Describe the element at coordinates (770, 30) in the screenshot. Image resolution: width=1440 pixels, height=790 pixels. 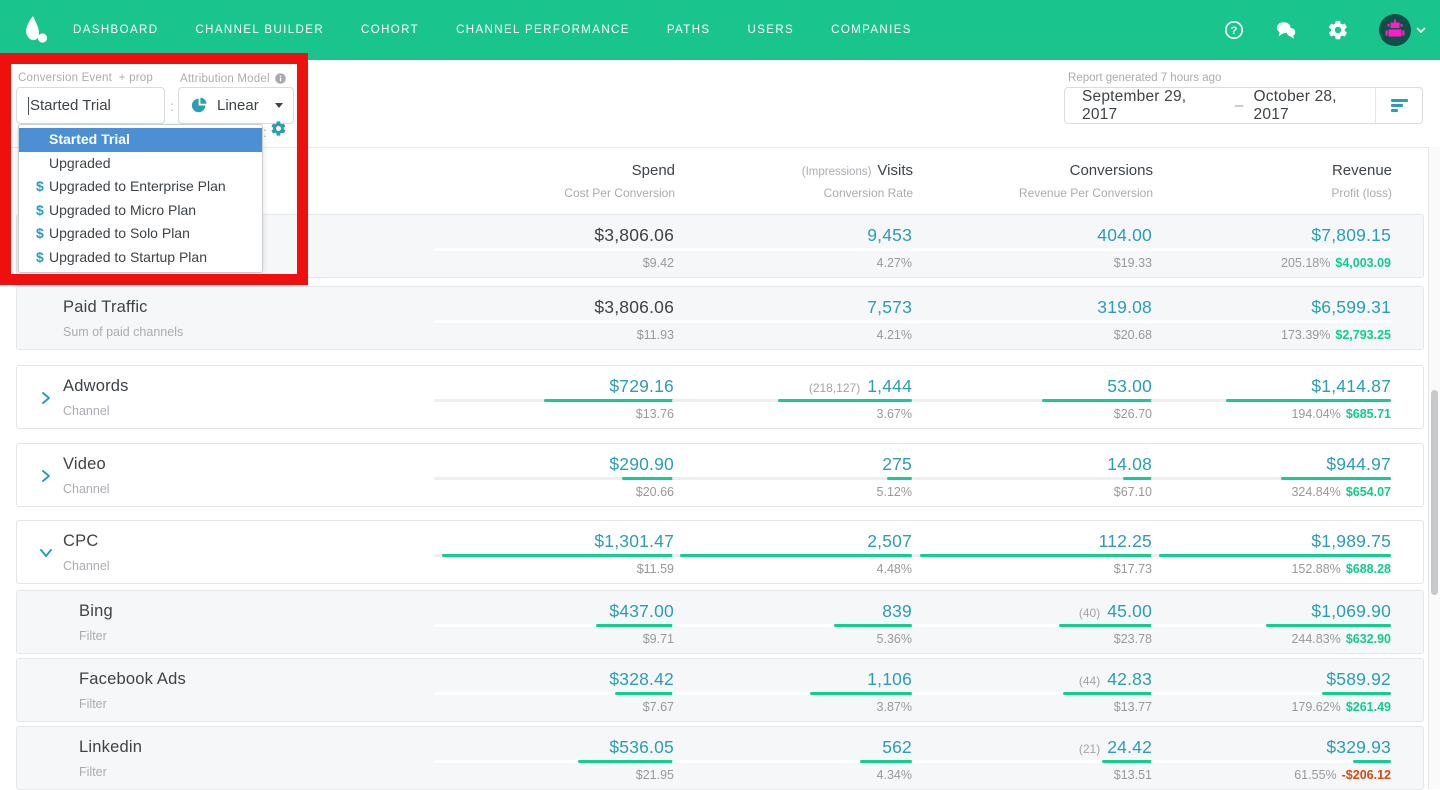
I see `nav-item-users: USERS` at that location.